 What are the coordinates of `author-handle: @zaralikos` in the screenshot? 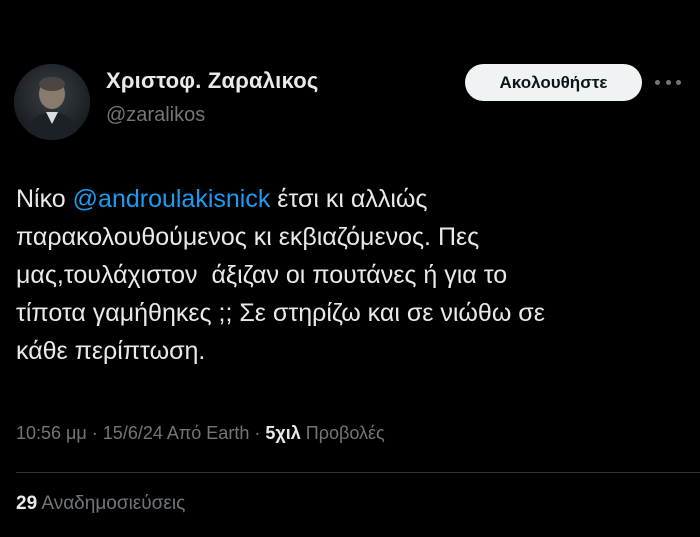 It's located at (155, 115).